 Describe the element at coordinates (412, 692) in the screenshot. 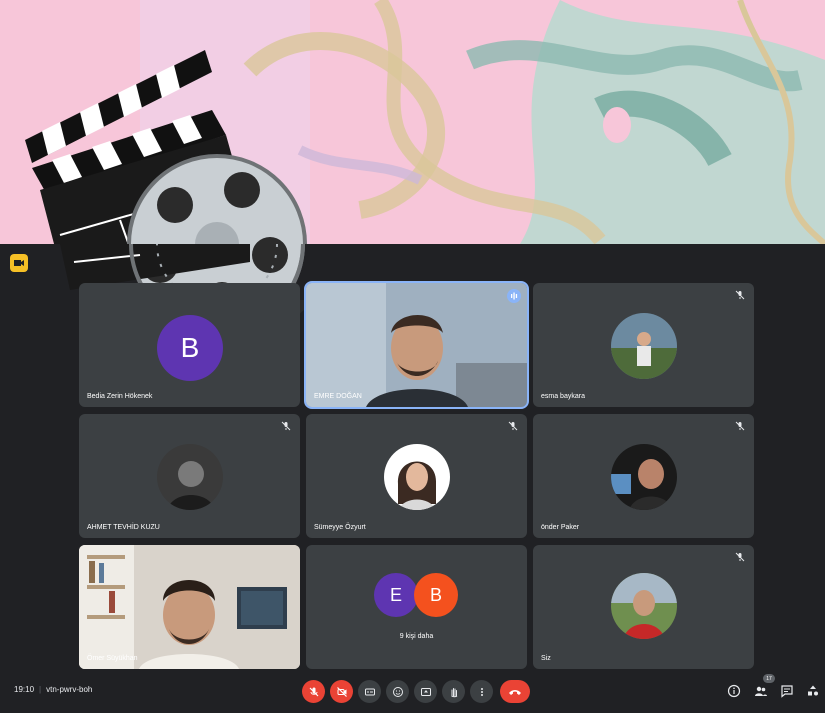

I see `control-bar: 19:10 | vtn-pwrv-boh` at that location.